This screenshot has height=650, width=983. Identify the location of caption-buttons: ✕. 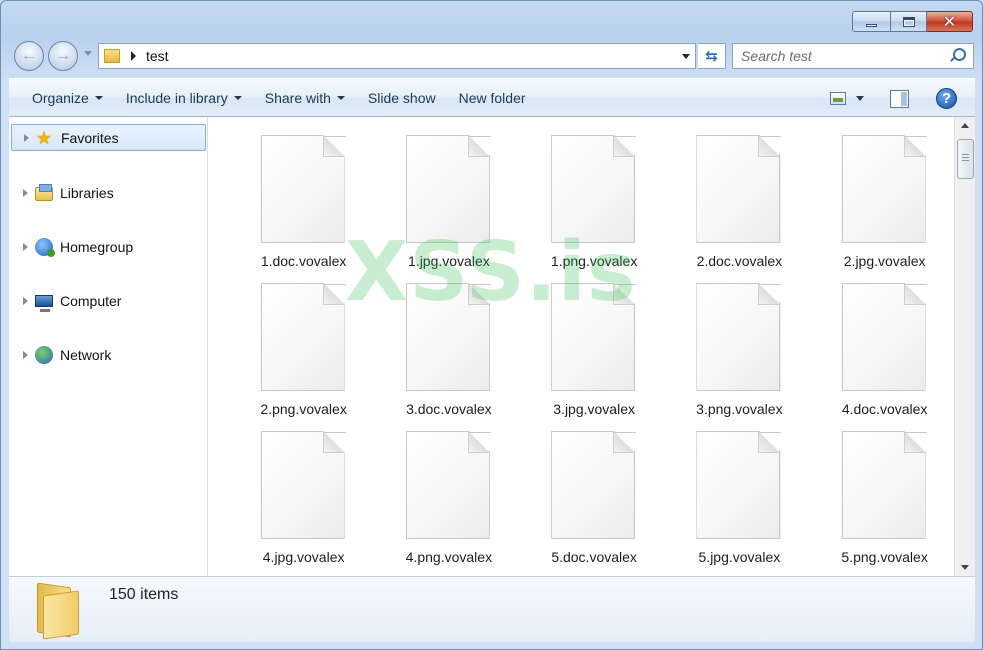
(912, 21).